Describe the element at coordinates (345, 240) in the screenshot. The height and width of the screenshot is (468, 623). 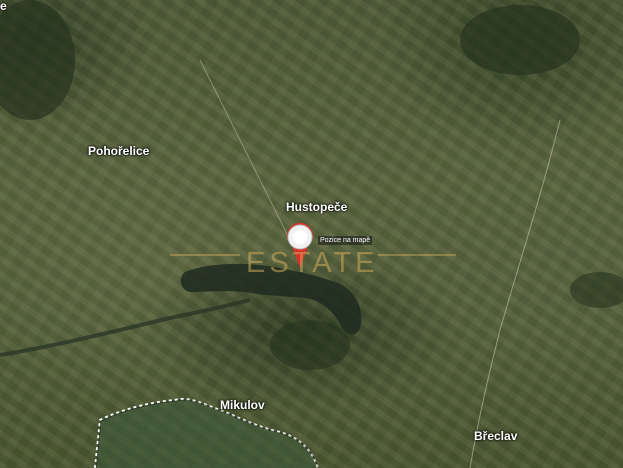
I see `marker-label: Pozice na mapě` at that location.